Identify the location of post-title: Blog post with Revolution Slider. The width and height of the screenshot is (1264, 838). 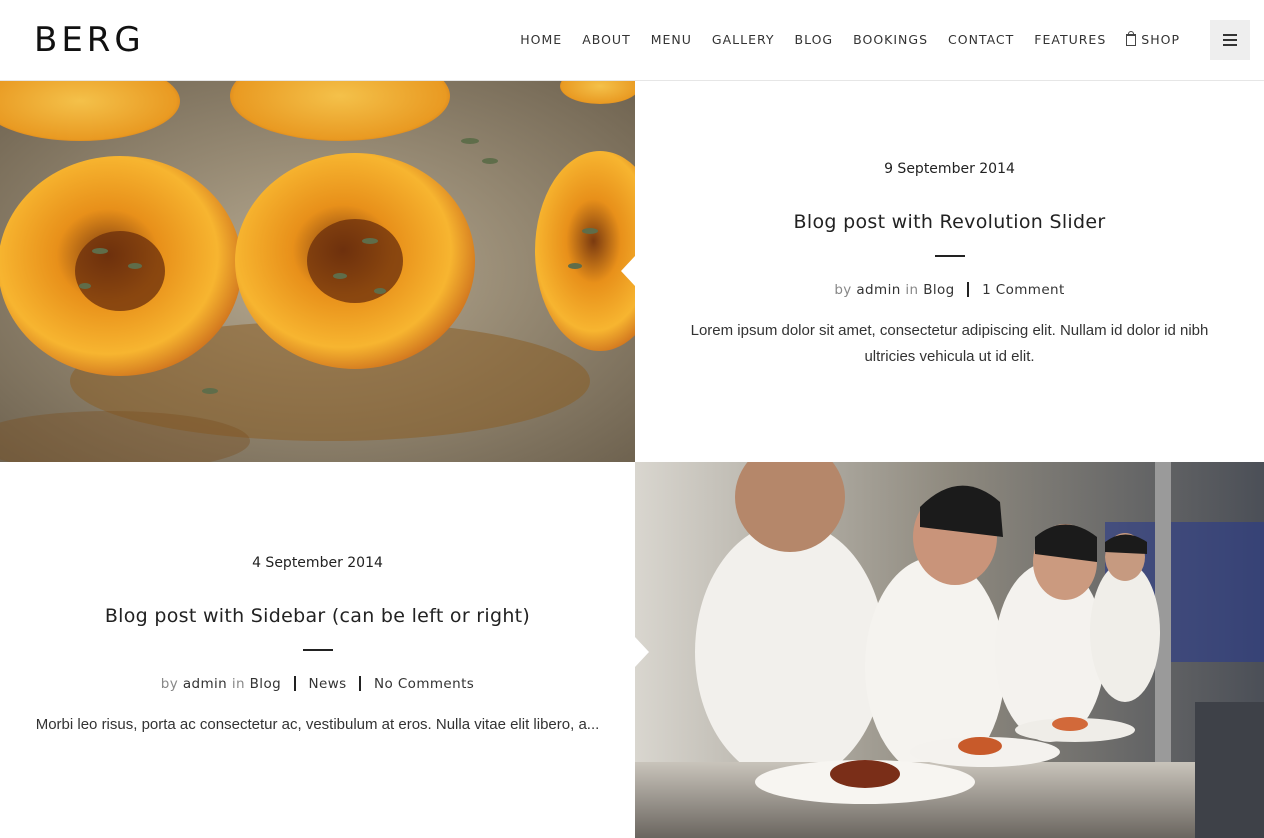
(949, 222).